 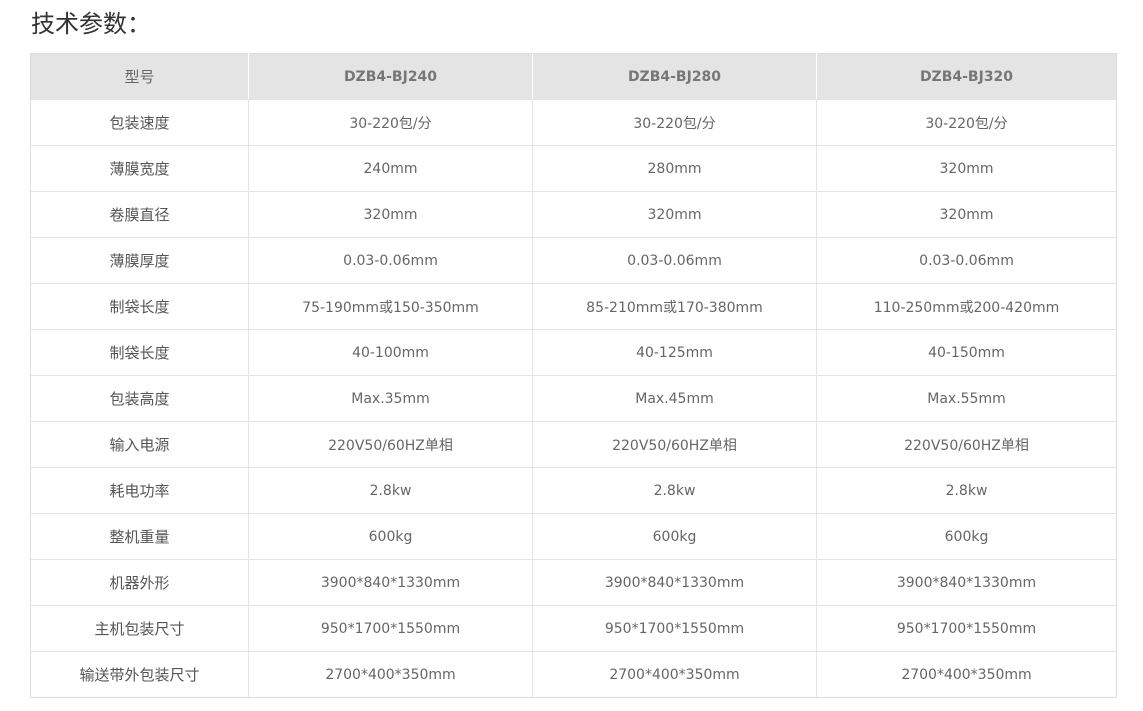 What do you see at coordinates (139, 214) in the screenshot?
I see `param-name-cell: 卷膜直径` at bounding box center [139, 214].